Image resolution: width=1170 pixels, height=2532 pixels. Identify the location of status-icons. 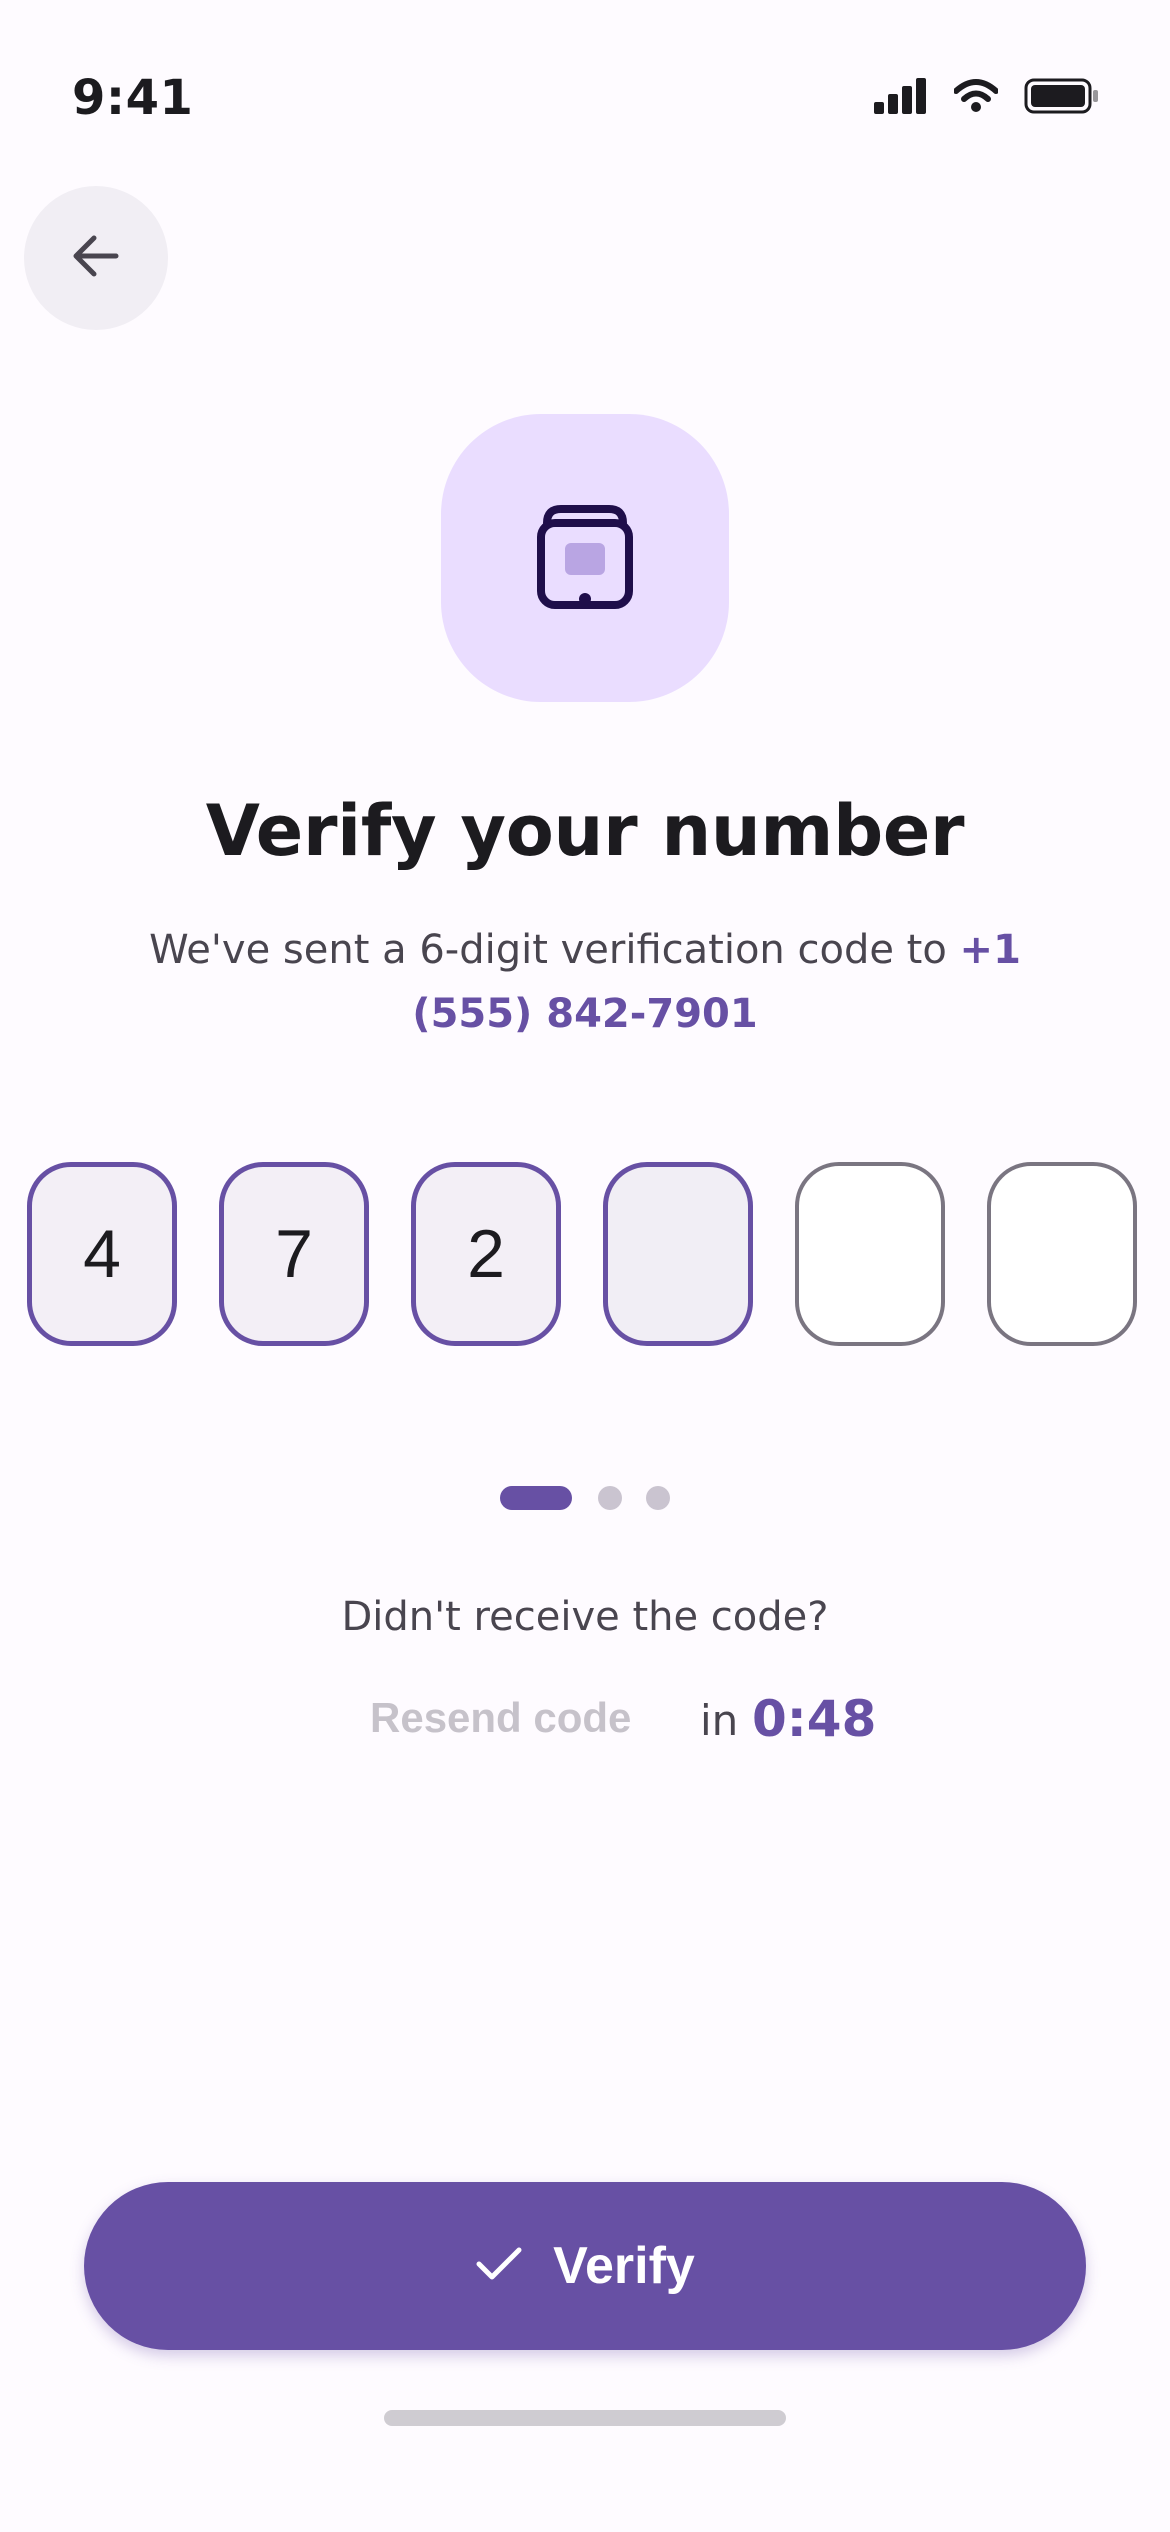
(987, 98).